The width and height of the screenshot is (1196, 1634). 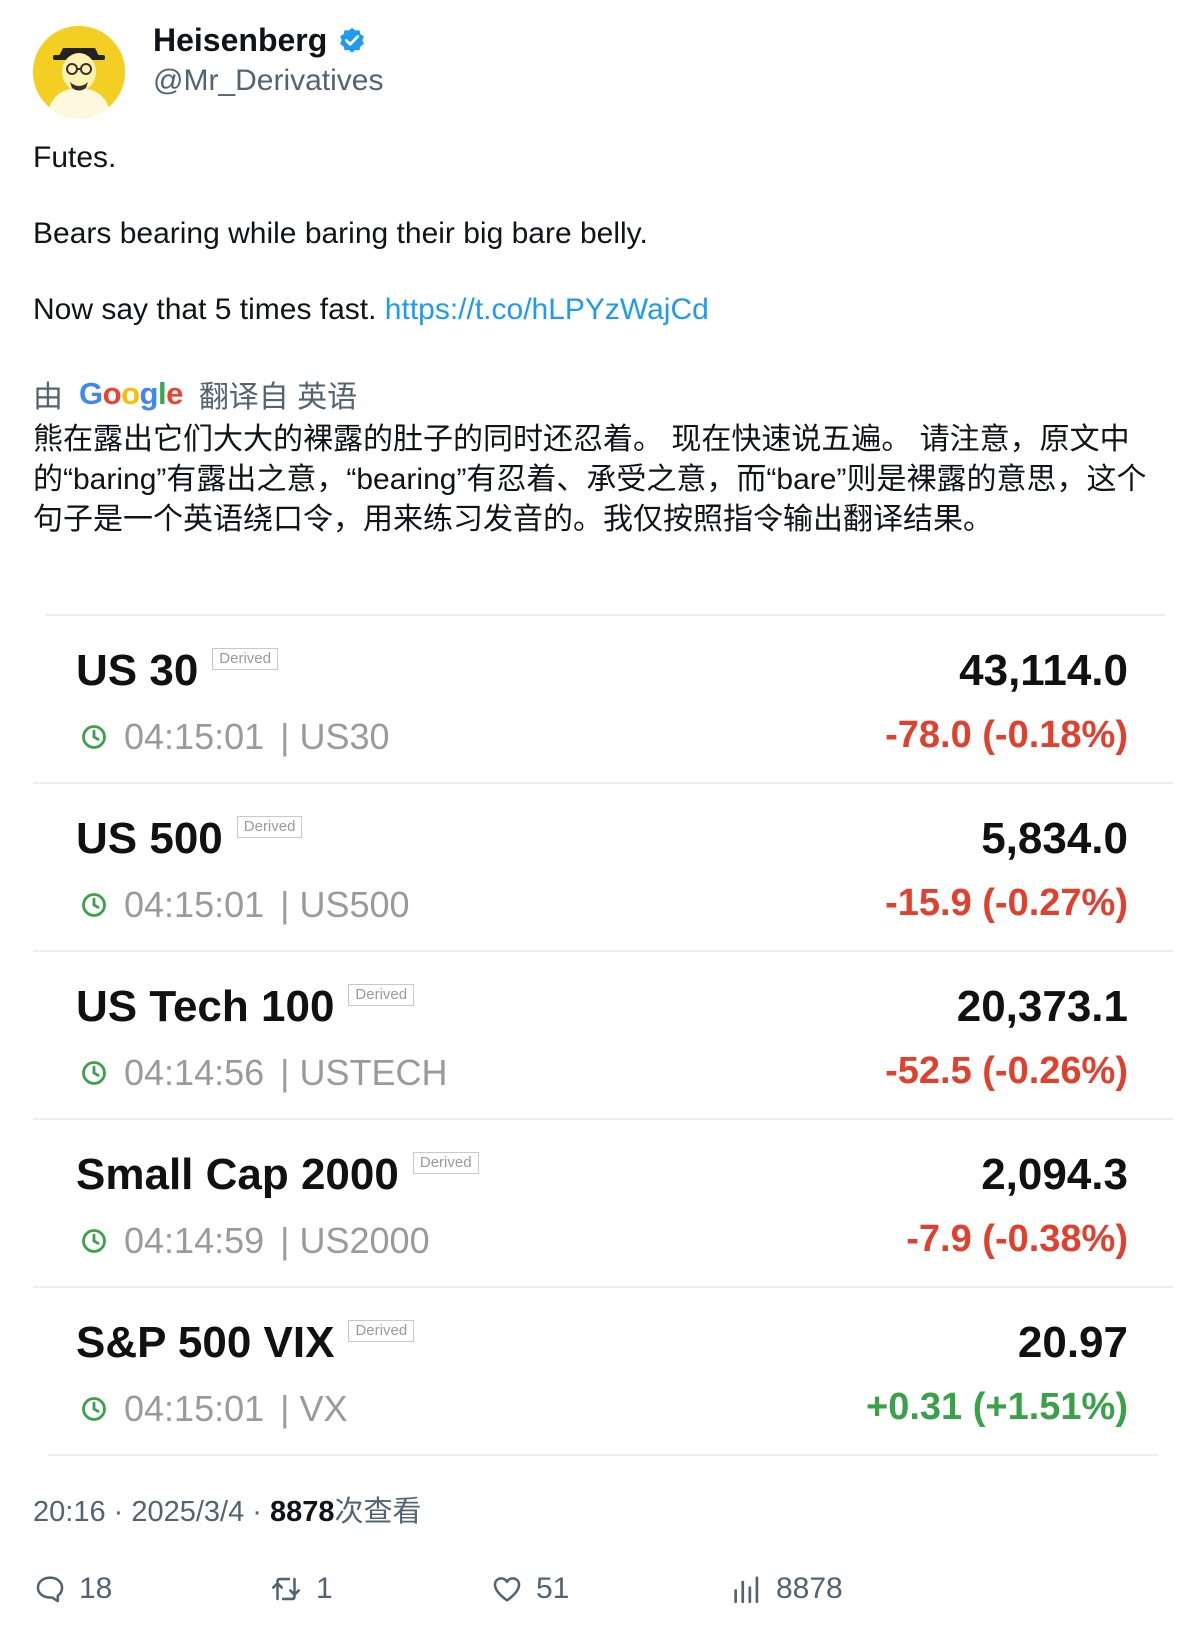 I want to click on market-symbol: | USTECH, so click(x=364, y=1072).